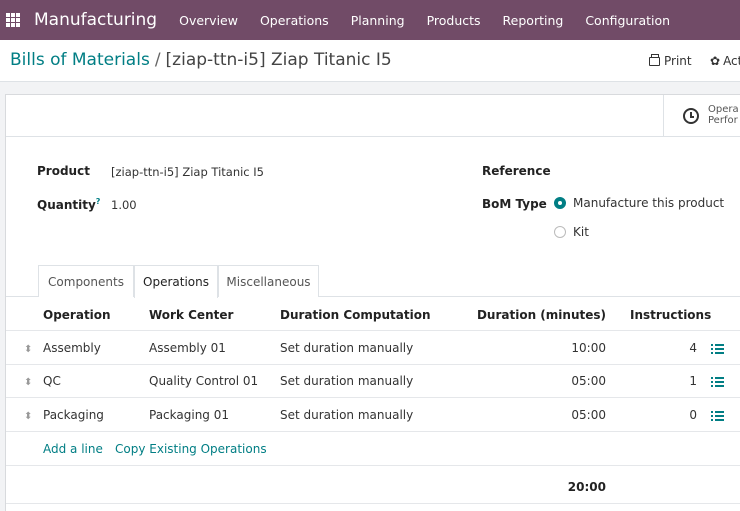  I want to click on tab-operations: Operations, so click(176, 281).